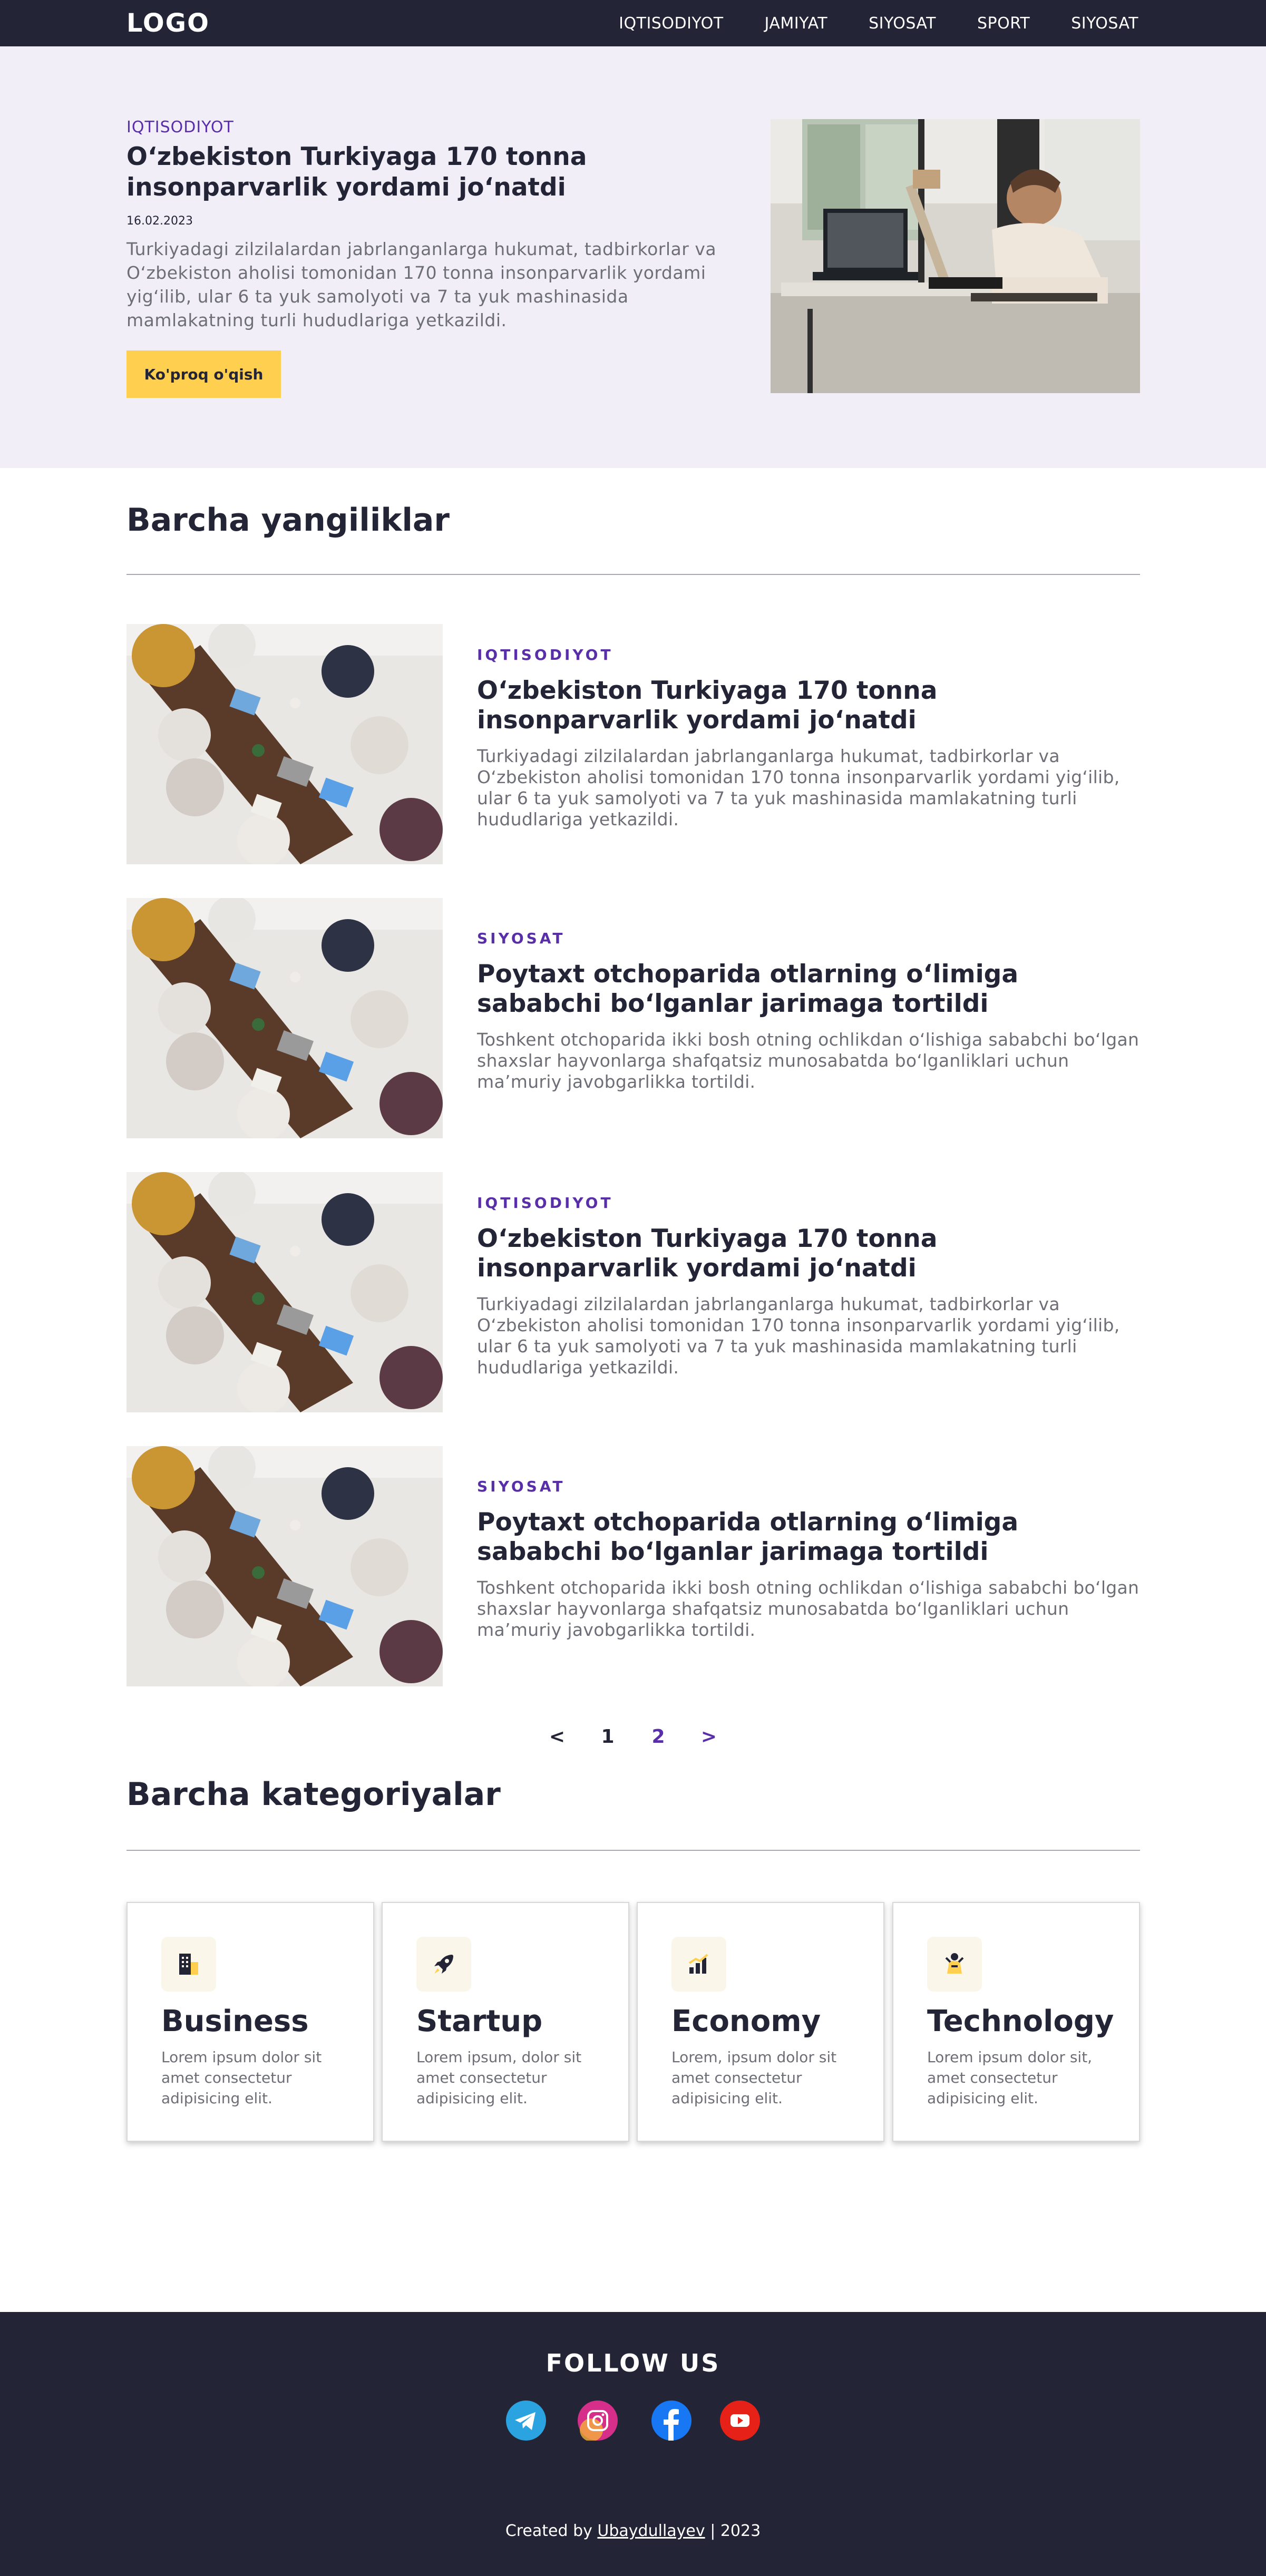 This screenshot has height=2576, width=1266. I want to click on credit-author-link: Ubaydullayev, so click(651, 2531).